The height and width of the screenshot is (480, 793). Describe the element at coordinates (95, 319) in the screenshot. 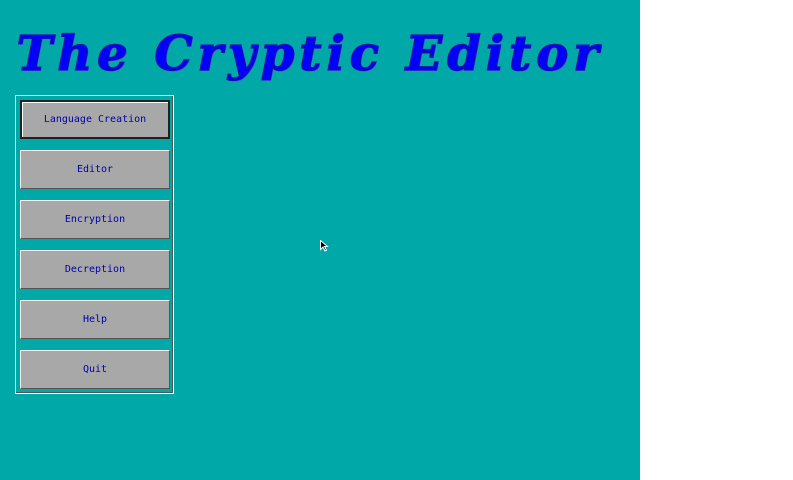

I see `help-button: Help` at that location.